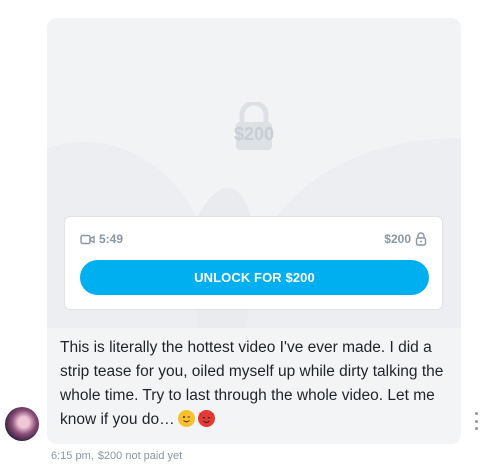 The width and height of the screenshot is (494, 472). I want to click on payment-status: $200 not paid yet, so click(140, 456).